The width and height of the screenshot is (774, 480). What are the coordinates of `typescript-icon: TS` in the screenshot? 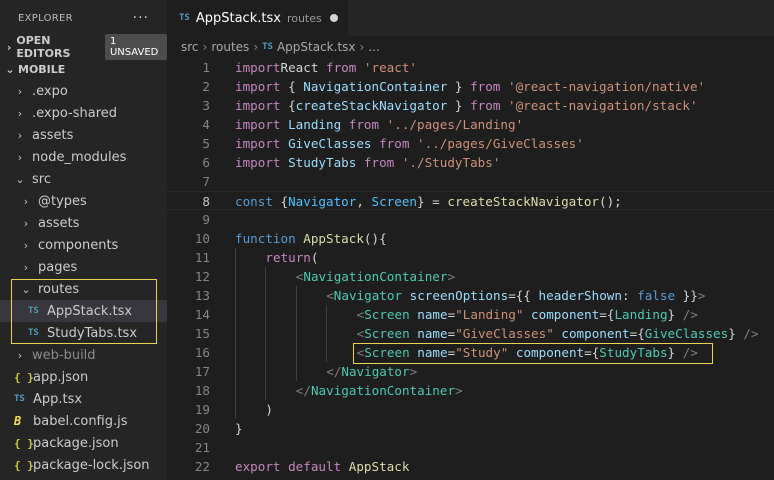 It's located at (19, 399).